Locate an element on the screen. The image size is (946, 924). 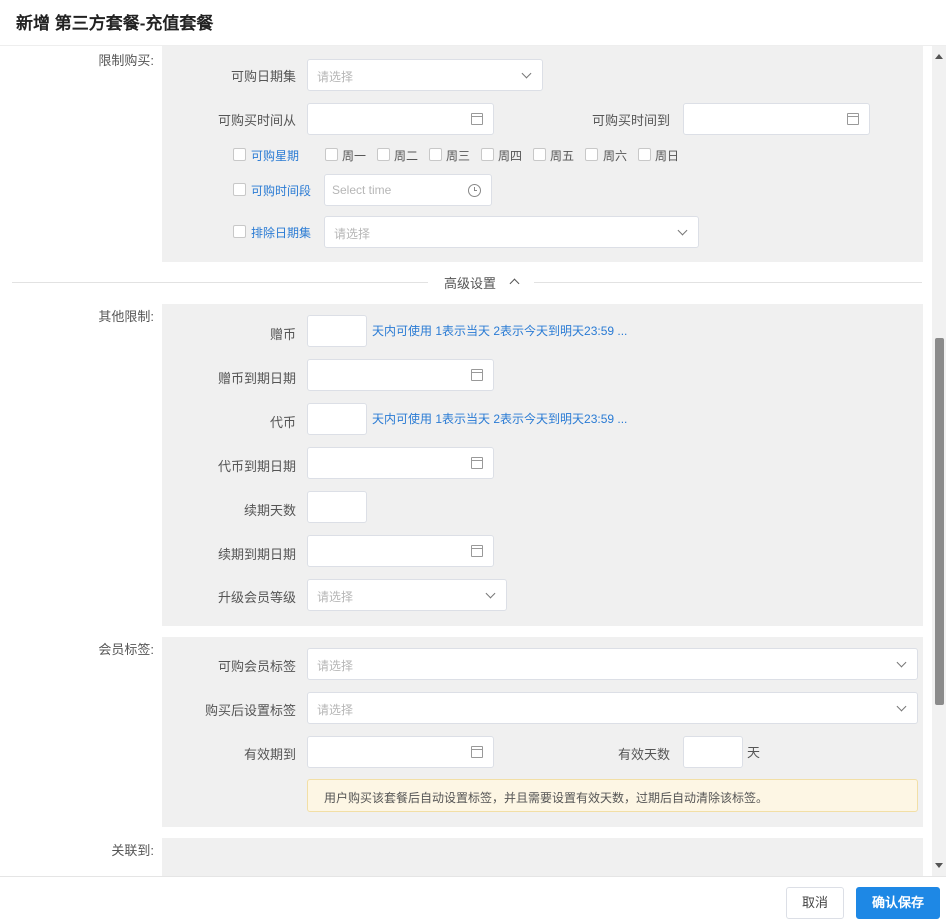
weekday-checkbox is located at coordinates (239, 154).